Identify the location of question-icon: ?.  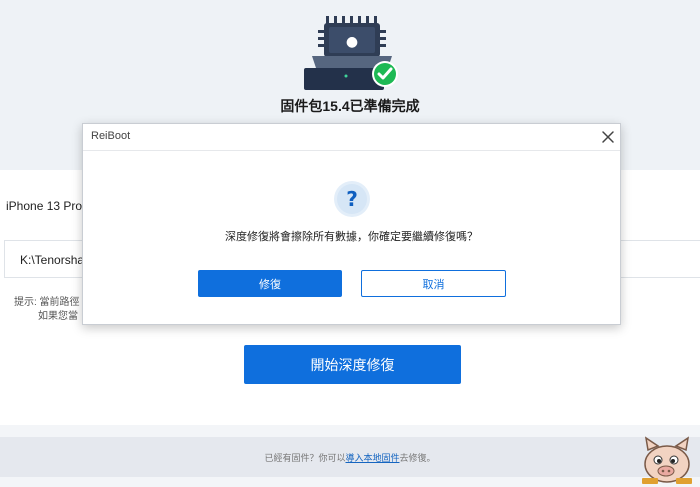
(352, 199).